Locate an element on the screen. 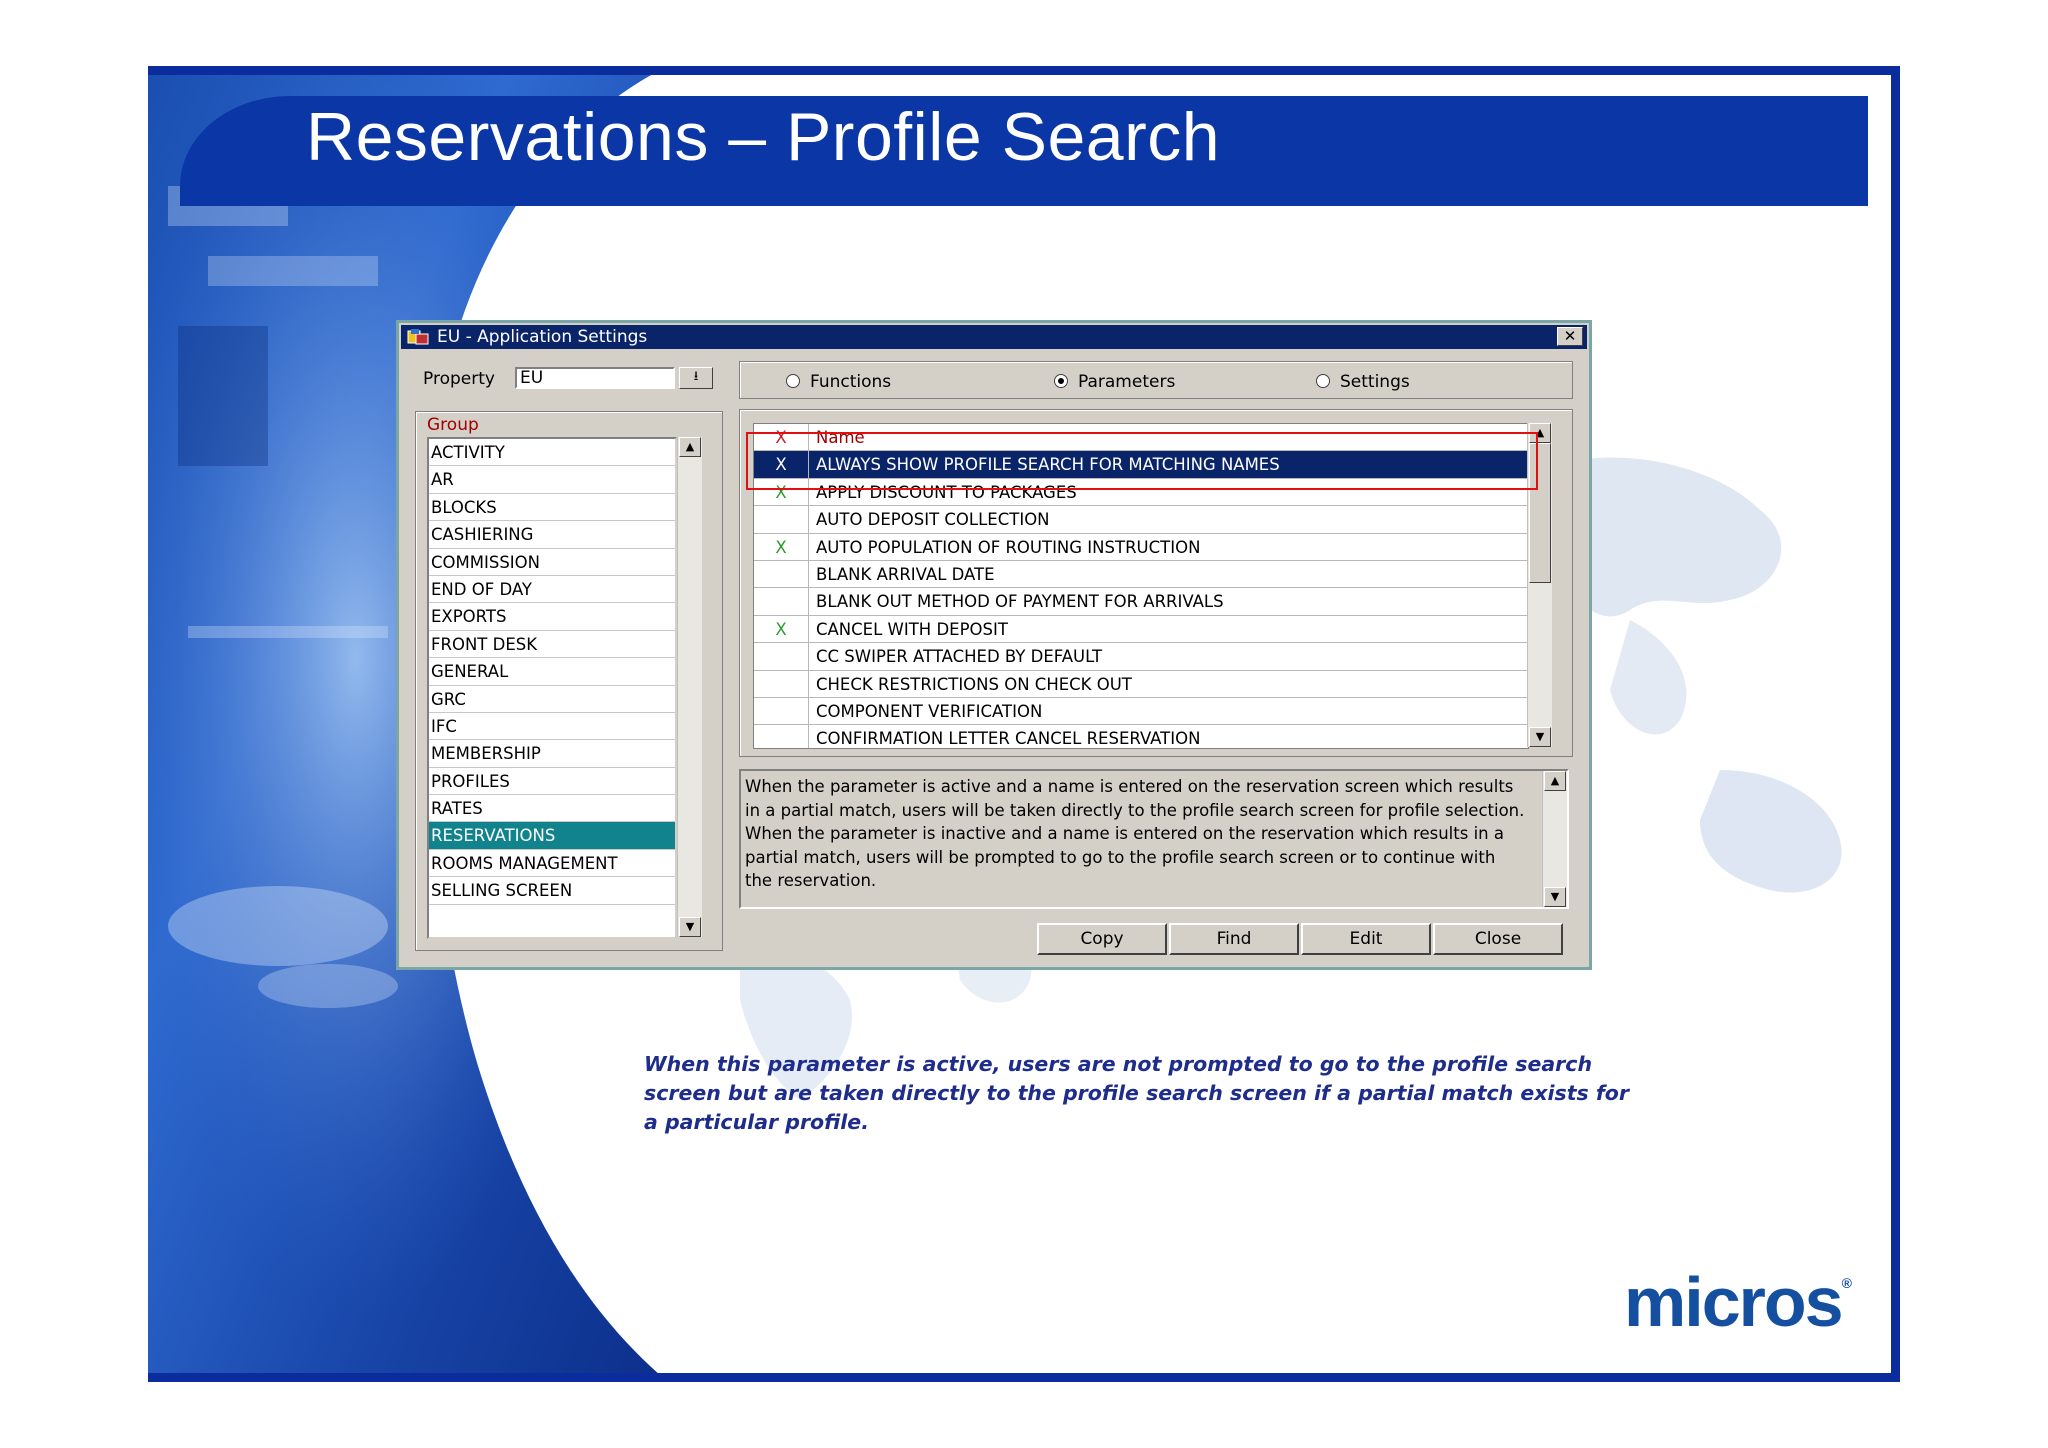 Image resolution: width=2048 pixels, height=1448 pixels. table-row: X CANCEL WITH DEPOSIT is located at coordinates (1141, 629).